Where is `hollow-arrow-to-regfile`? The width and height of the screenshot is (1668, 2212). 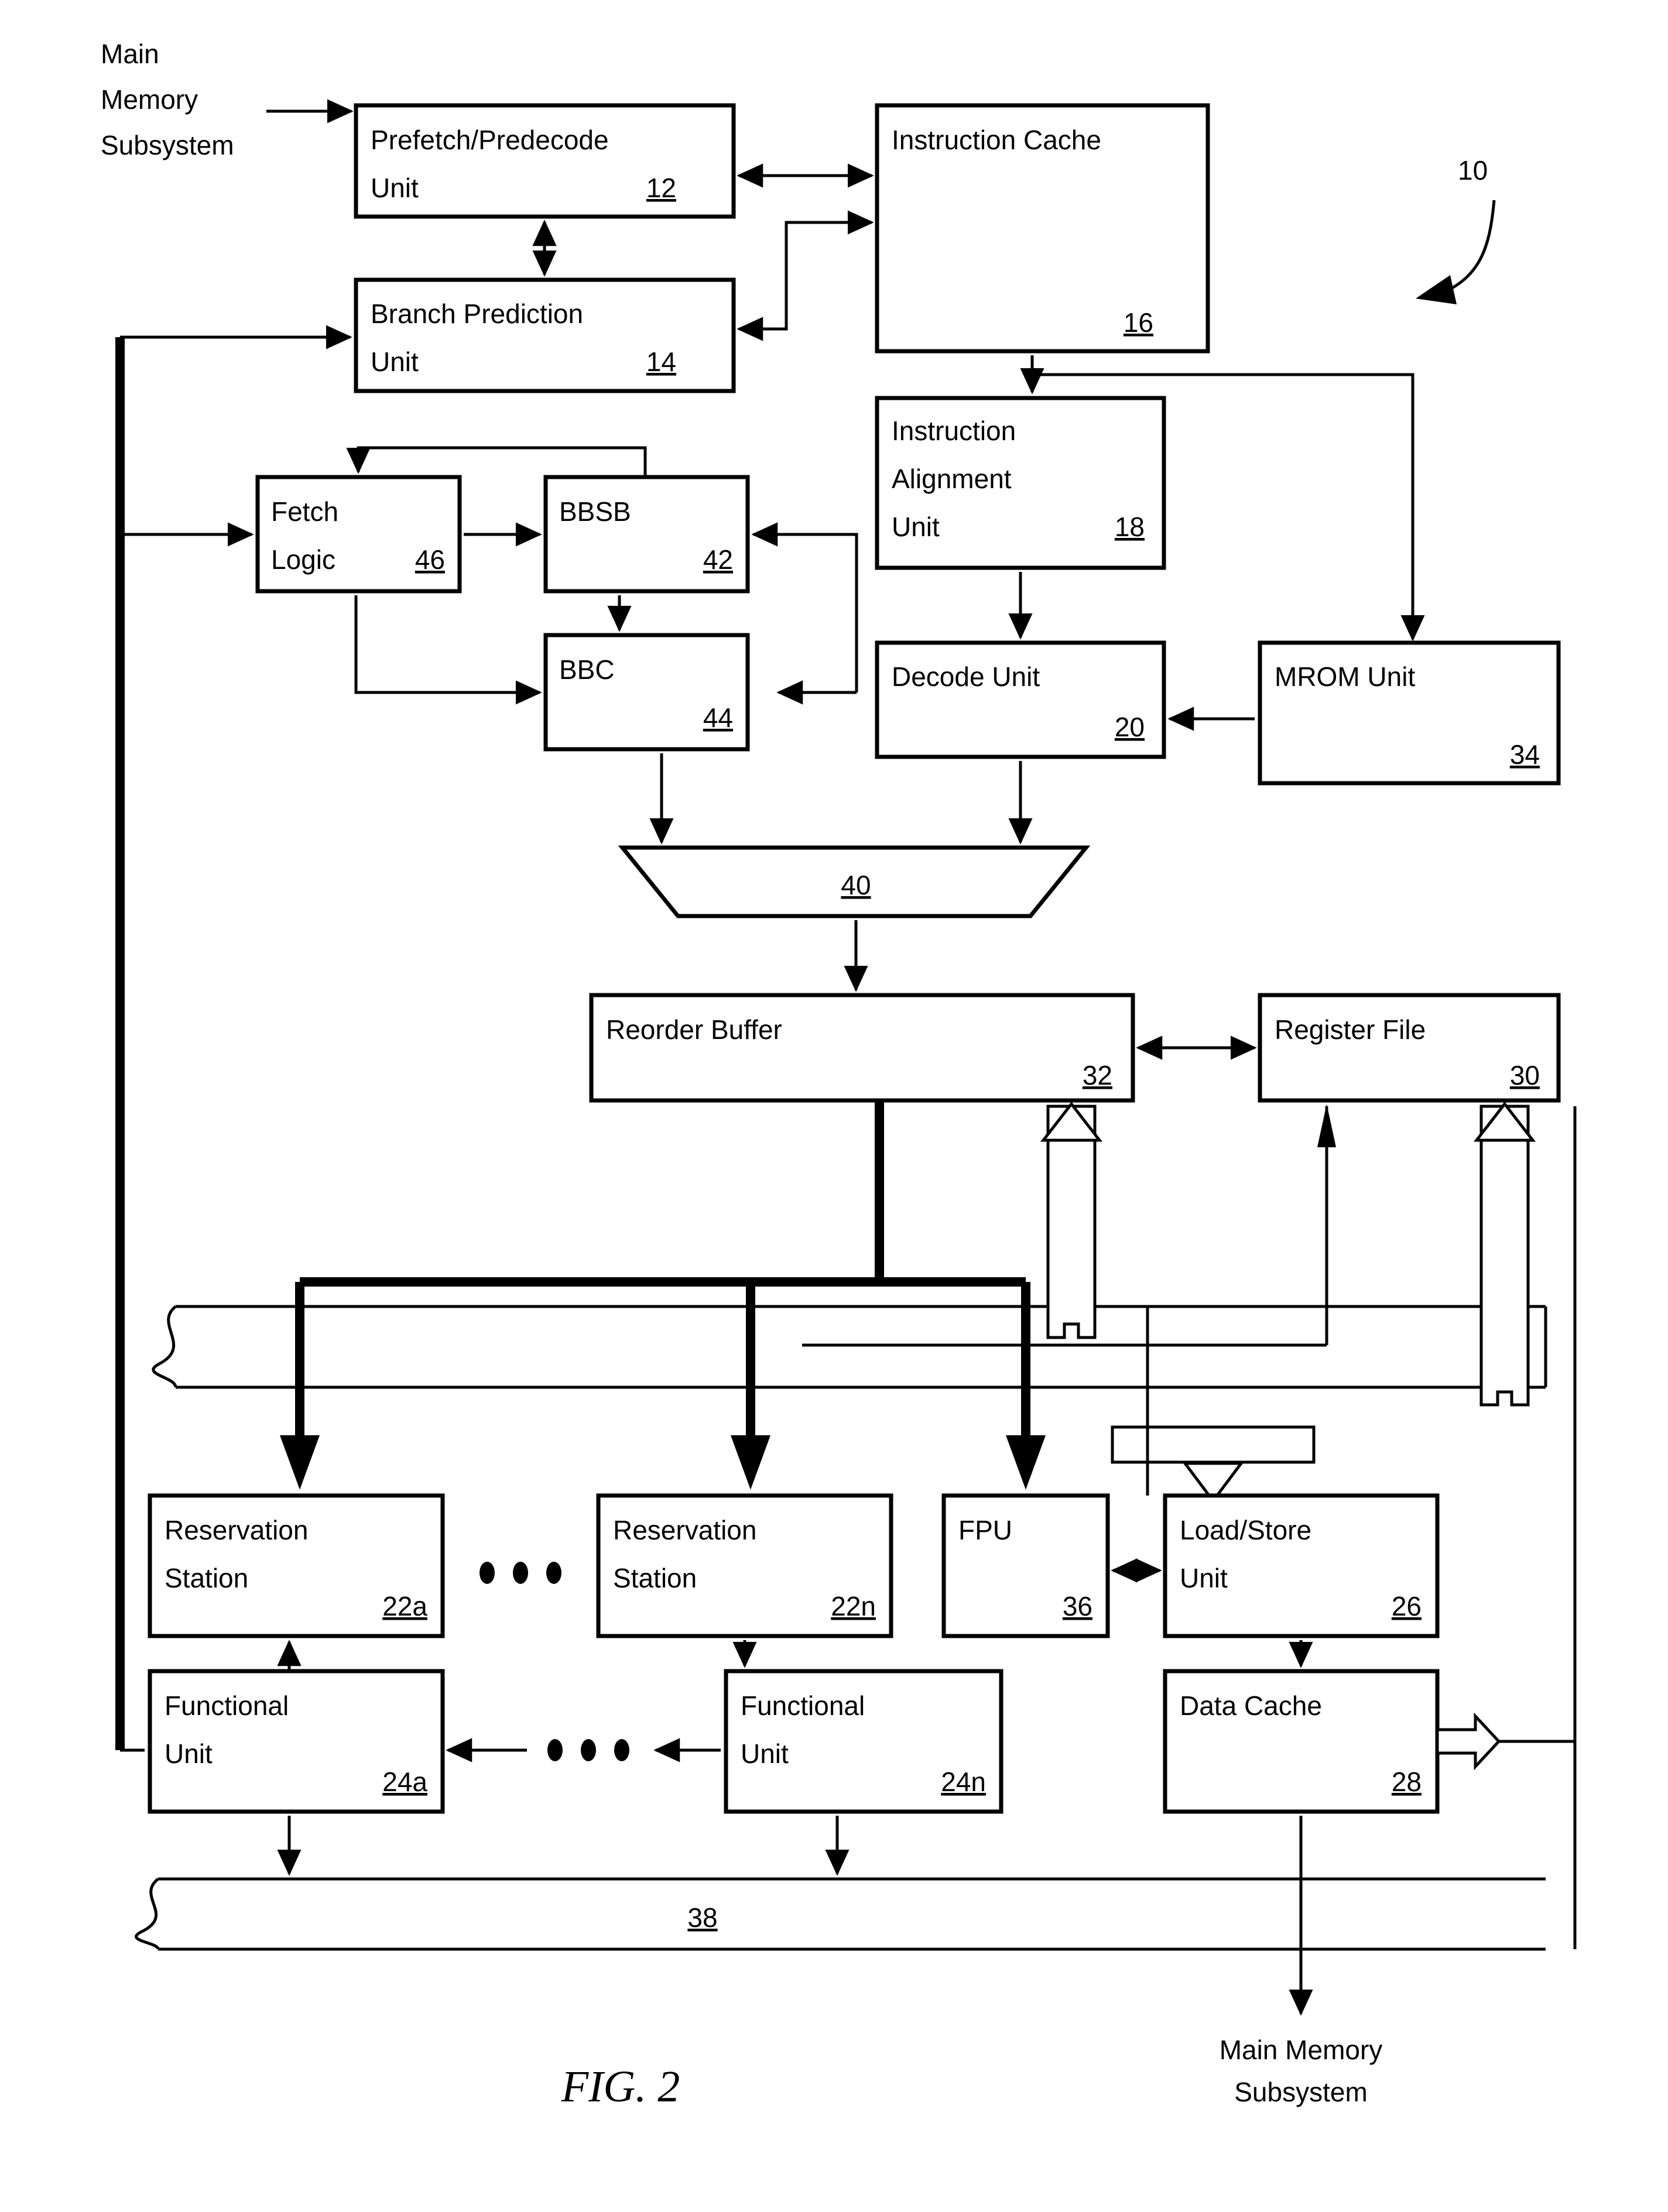
hollow-arrow-to-regfile is located at coordinates (1504, 1256).